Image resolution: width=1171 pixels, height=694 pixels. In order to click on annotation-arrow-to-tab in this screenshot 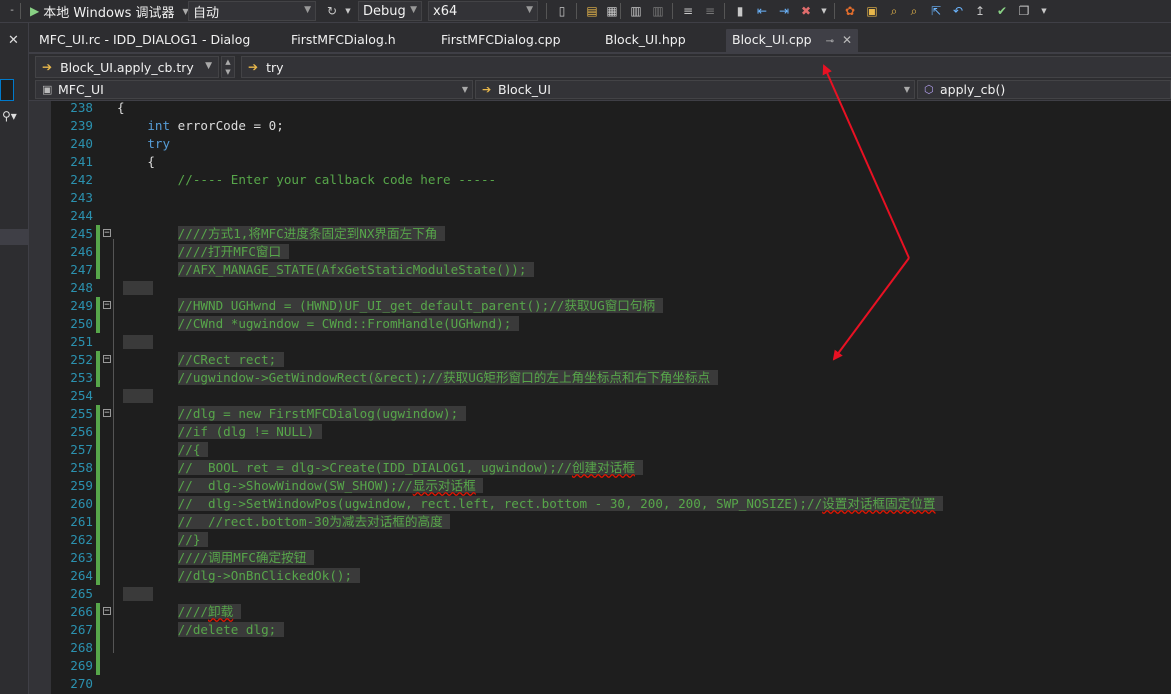, I will do `click(866, 161)`.